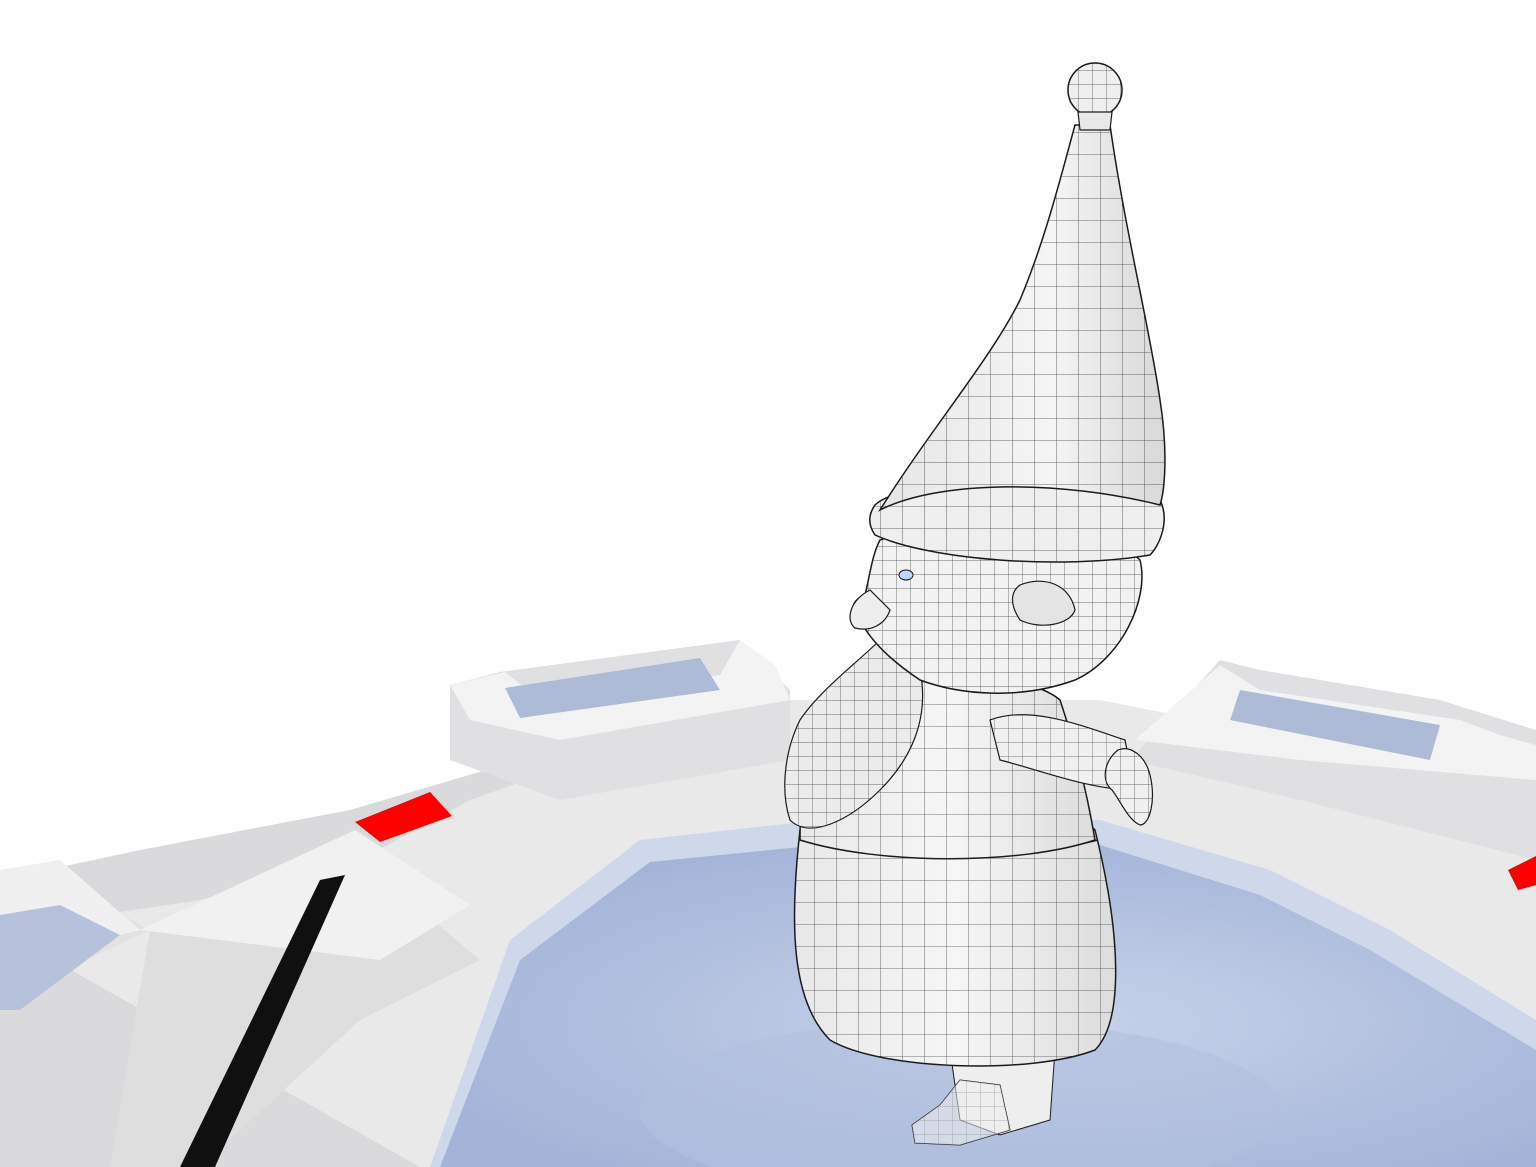 The height and width of the screenshot is (1167, 1536). I want to click on gnome-eye, so click(906, 575).